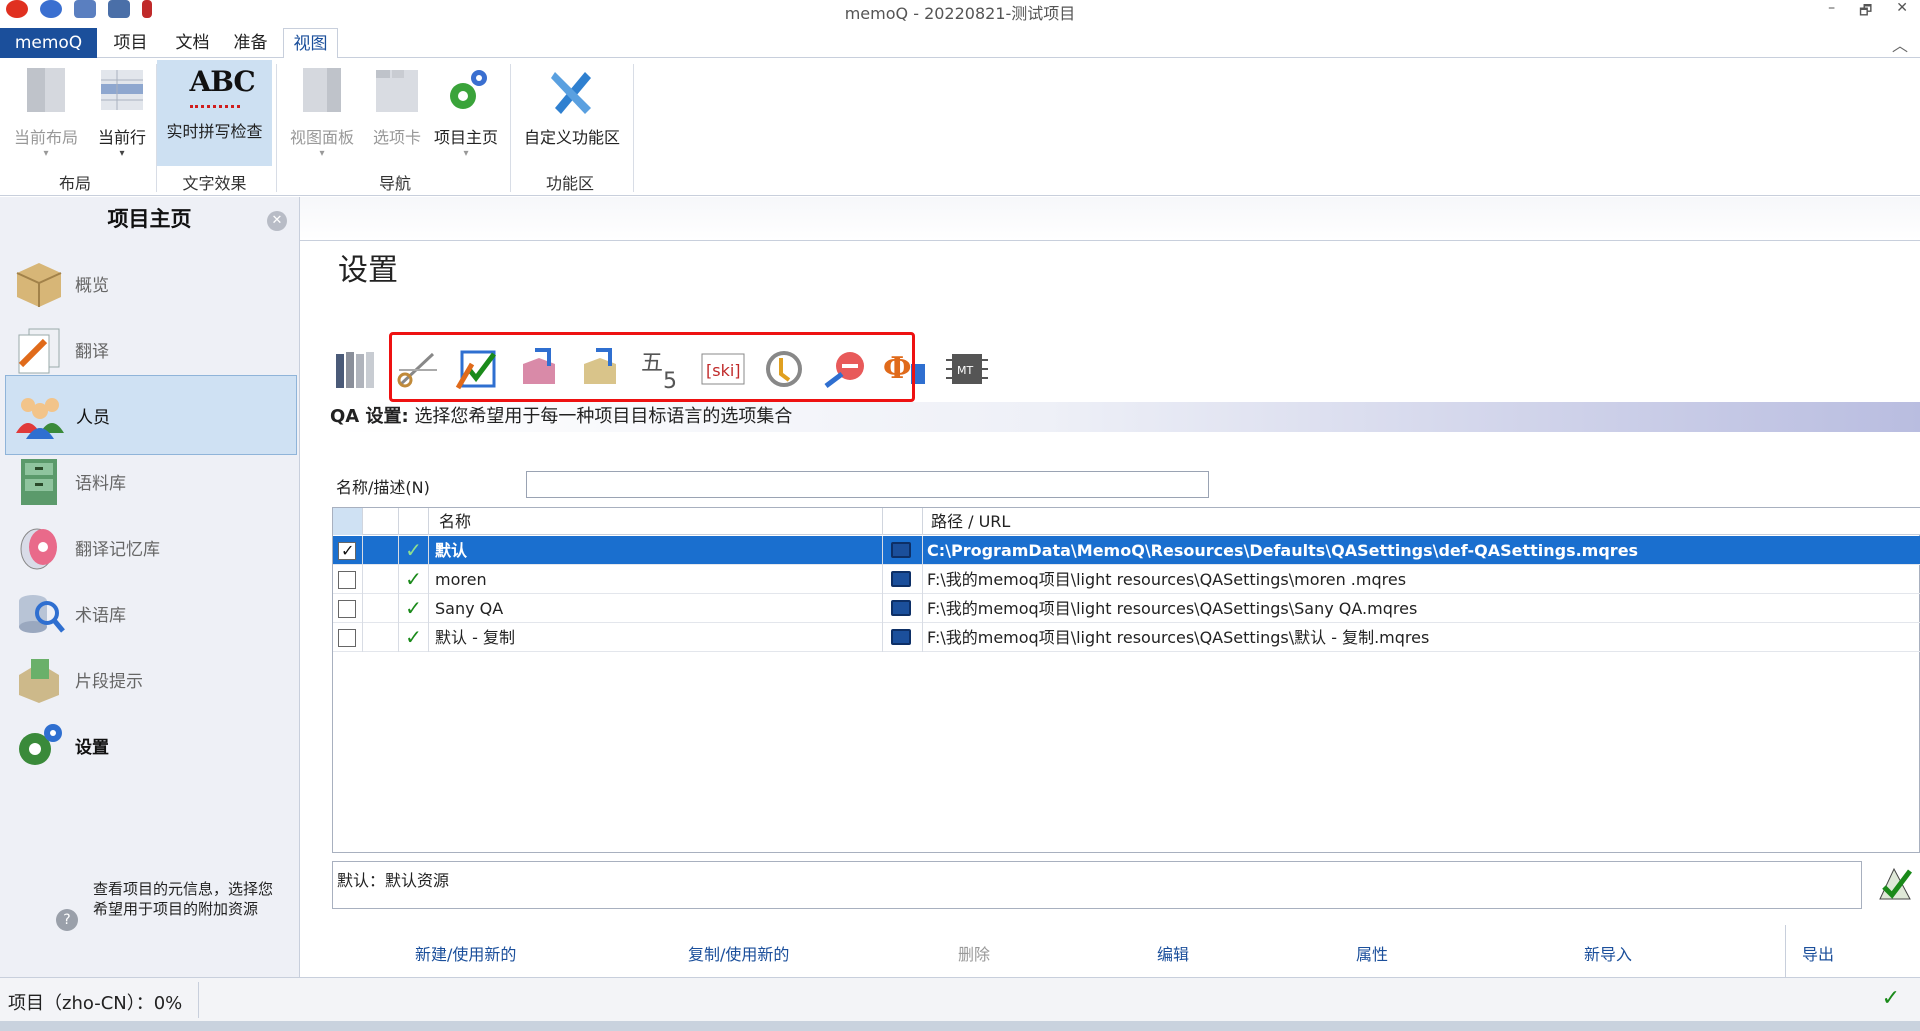  I want to click on live-spell-check-button: ABC 实时拼写检查, so click(214, 113).